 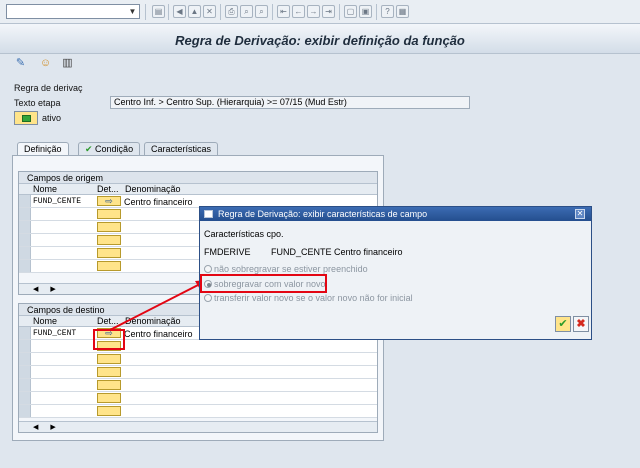 I want to click on close-icon: ✕, so click(x=580, y=214).